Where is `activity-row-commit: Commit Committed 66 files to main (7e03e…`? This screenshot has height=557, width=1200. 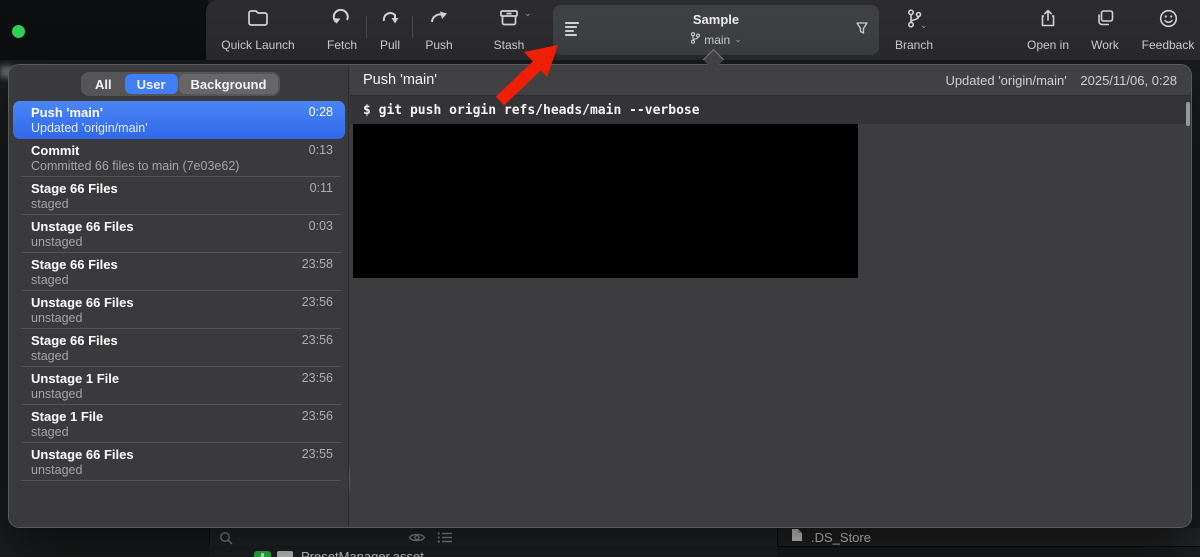 activity-row-commit: Commit Committed 66 files to main (7e03e… is located at coordinates (179, 158).